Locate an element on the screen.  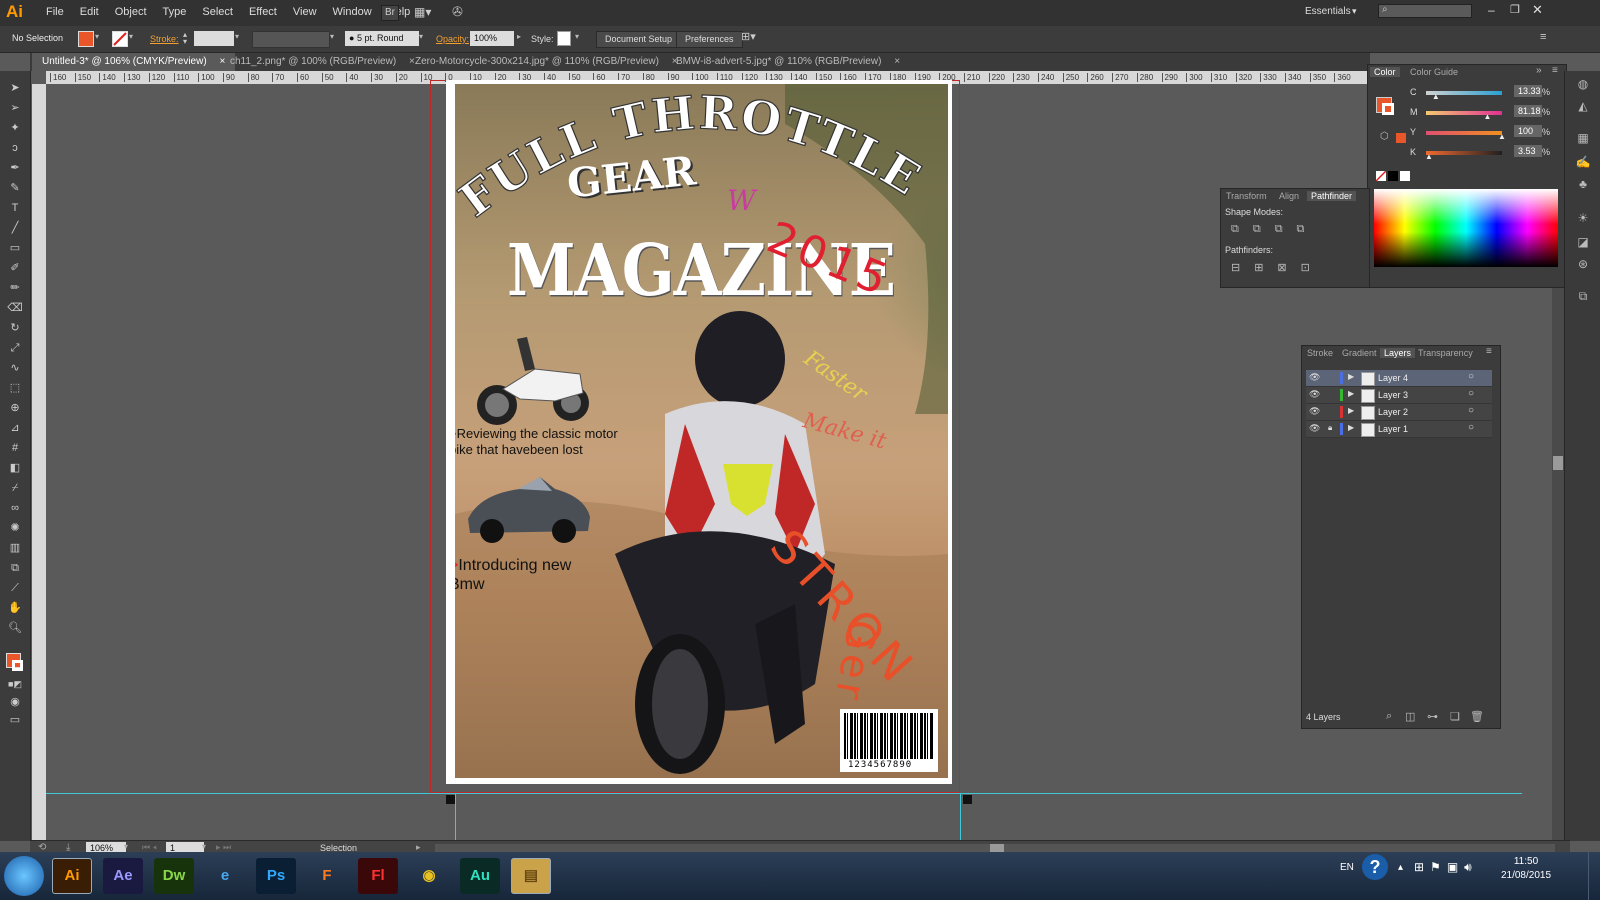
arrange-documents-icon: ▦▾ is located at coordinates (426, 12).